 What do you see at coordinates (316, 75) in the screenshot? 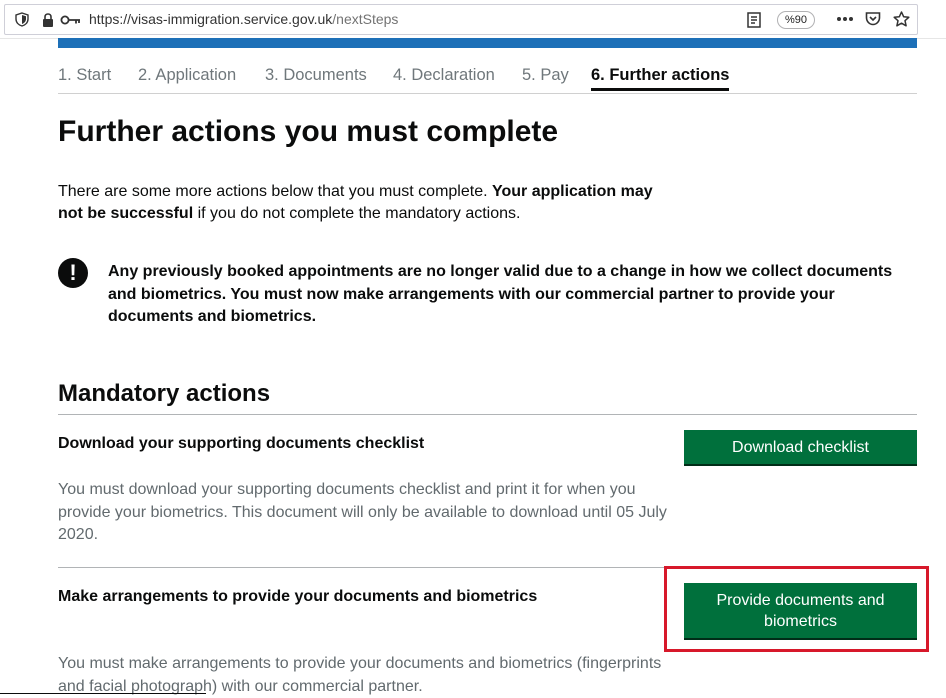
I see `step-documents: 3. Documents` at bounding box center [316, 75].